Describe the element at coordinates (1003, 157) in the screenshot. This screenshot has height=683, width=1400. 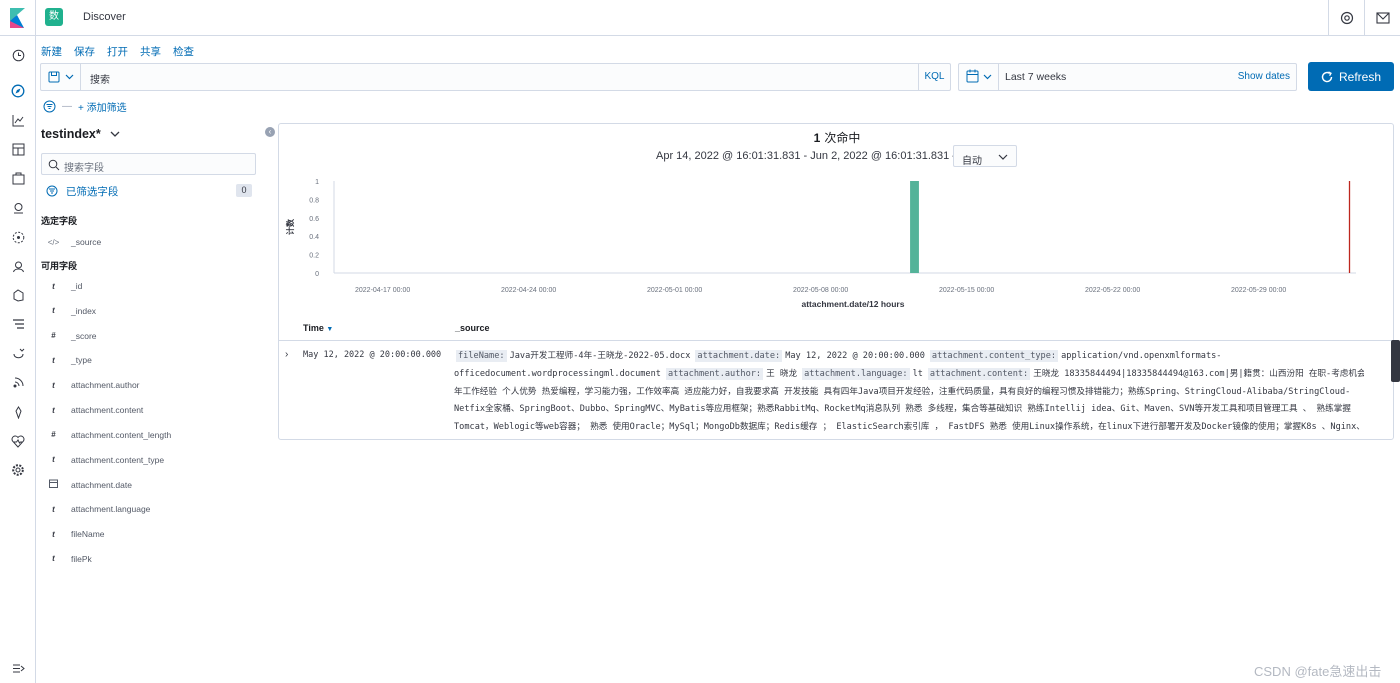
I see `chevron-down-icon` at that location.